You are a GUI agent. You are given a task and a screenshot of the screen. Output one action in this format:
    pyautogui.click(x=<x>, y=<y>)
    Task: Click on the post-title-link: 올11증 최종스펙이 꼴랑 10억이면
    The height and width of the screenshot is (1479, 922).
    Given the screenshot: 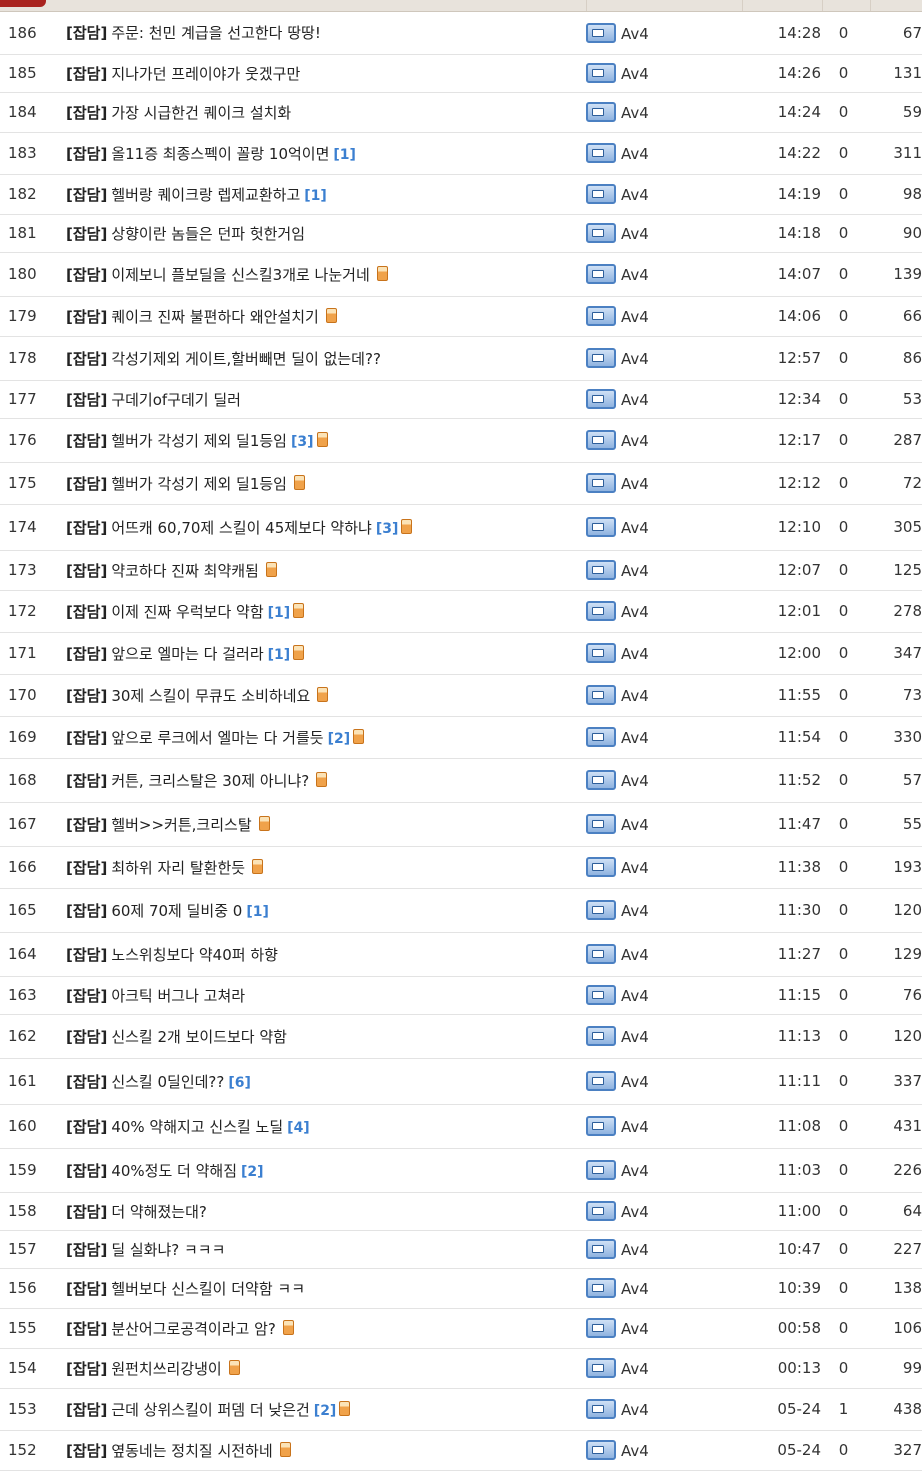 What is the action you would take?
    pyautogui.click(x=220, y=154)
    